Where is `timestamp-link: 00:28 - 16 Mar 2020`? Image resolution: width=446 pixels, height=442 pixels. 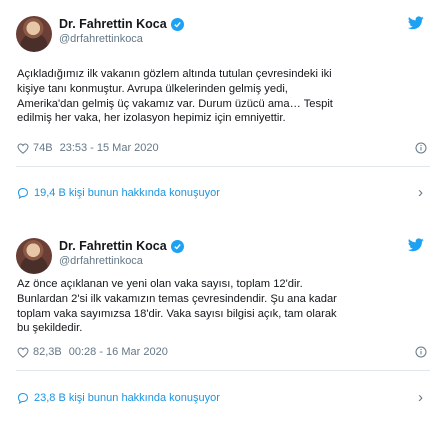
timestamp-link: 00:28 - 16 Mar 2020 is located at coordinates (118, 352).